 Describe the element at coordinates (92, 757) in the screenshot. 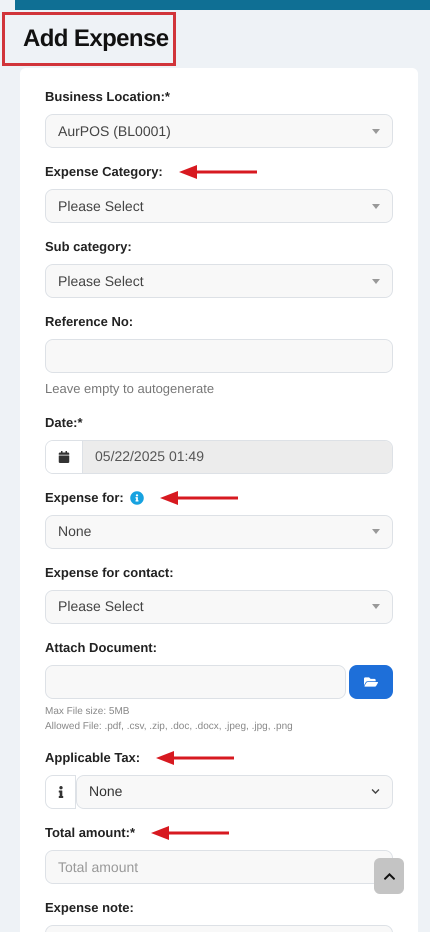

I see `field-label: Applicable Tax:` at that location.